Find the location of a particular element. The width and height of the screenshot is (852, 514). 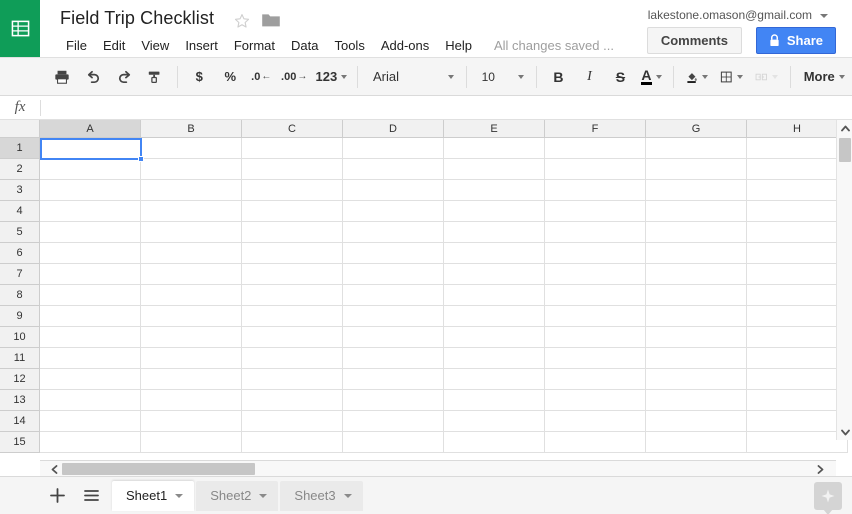

cell-G8 is located at coordinates (696, 295).